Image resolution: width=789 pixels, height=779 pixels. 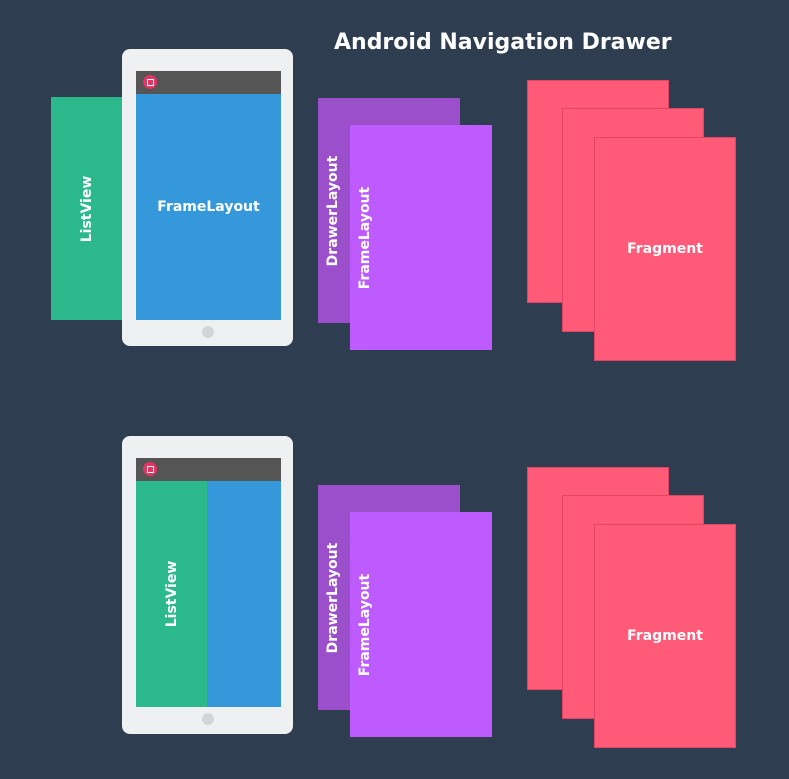 I want to click on diagram-title: Android Navigation Drawer, so click(x=503, y=42).